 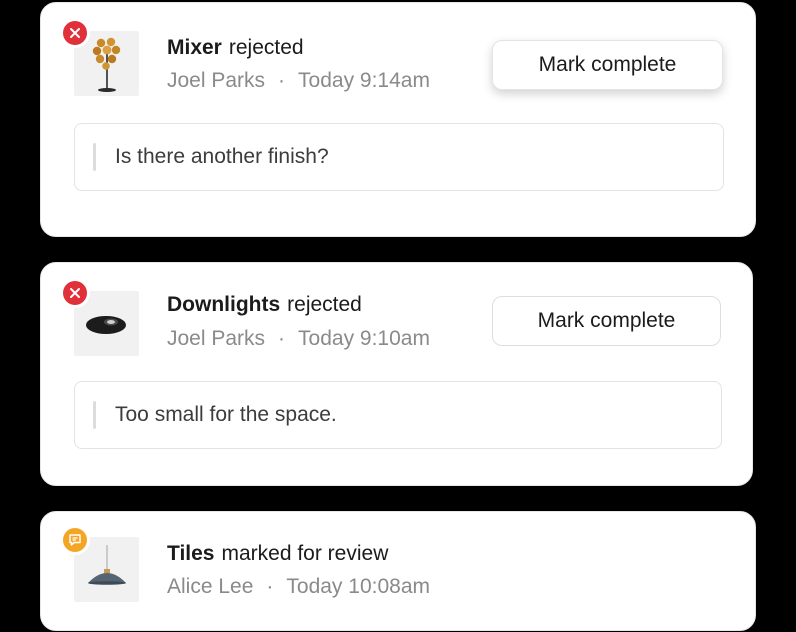 I want to click on timestamp: Today 9:14am, so click(x=364, y=80).